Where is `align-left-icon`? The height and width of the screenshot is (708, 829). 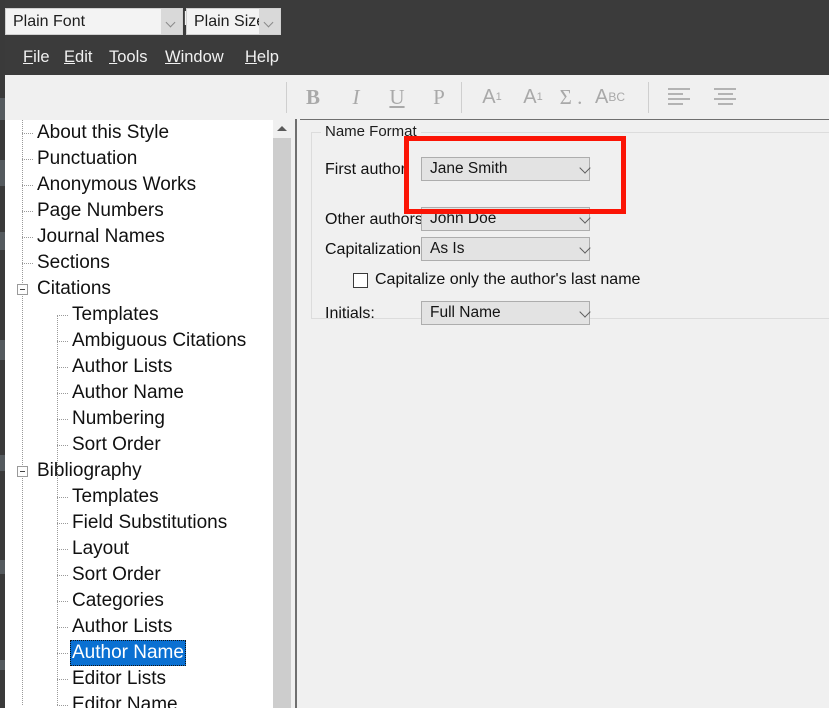
align-left-icon is located at coordinates (679, 96).